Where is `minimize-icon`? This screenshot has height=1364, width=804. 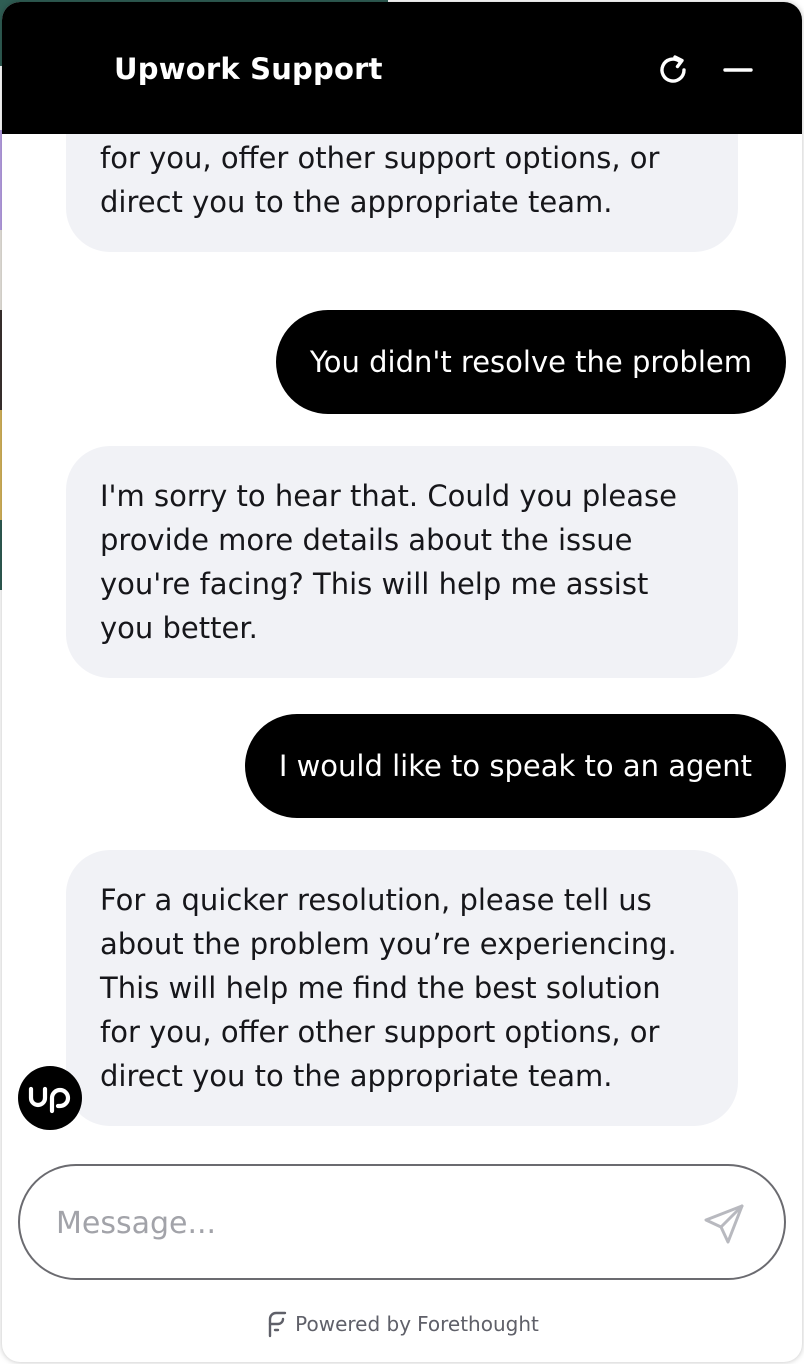
minimize-icon is located at coordinates (738, 70).